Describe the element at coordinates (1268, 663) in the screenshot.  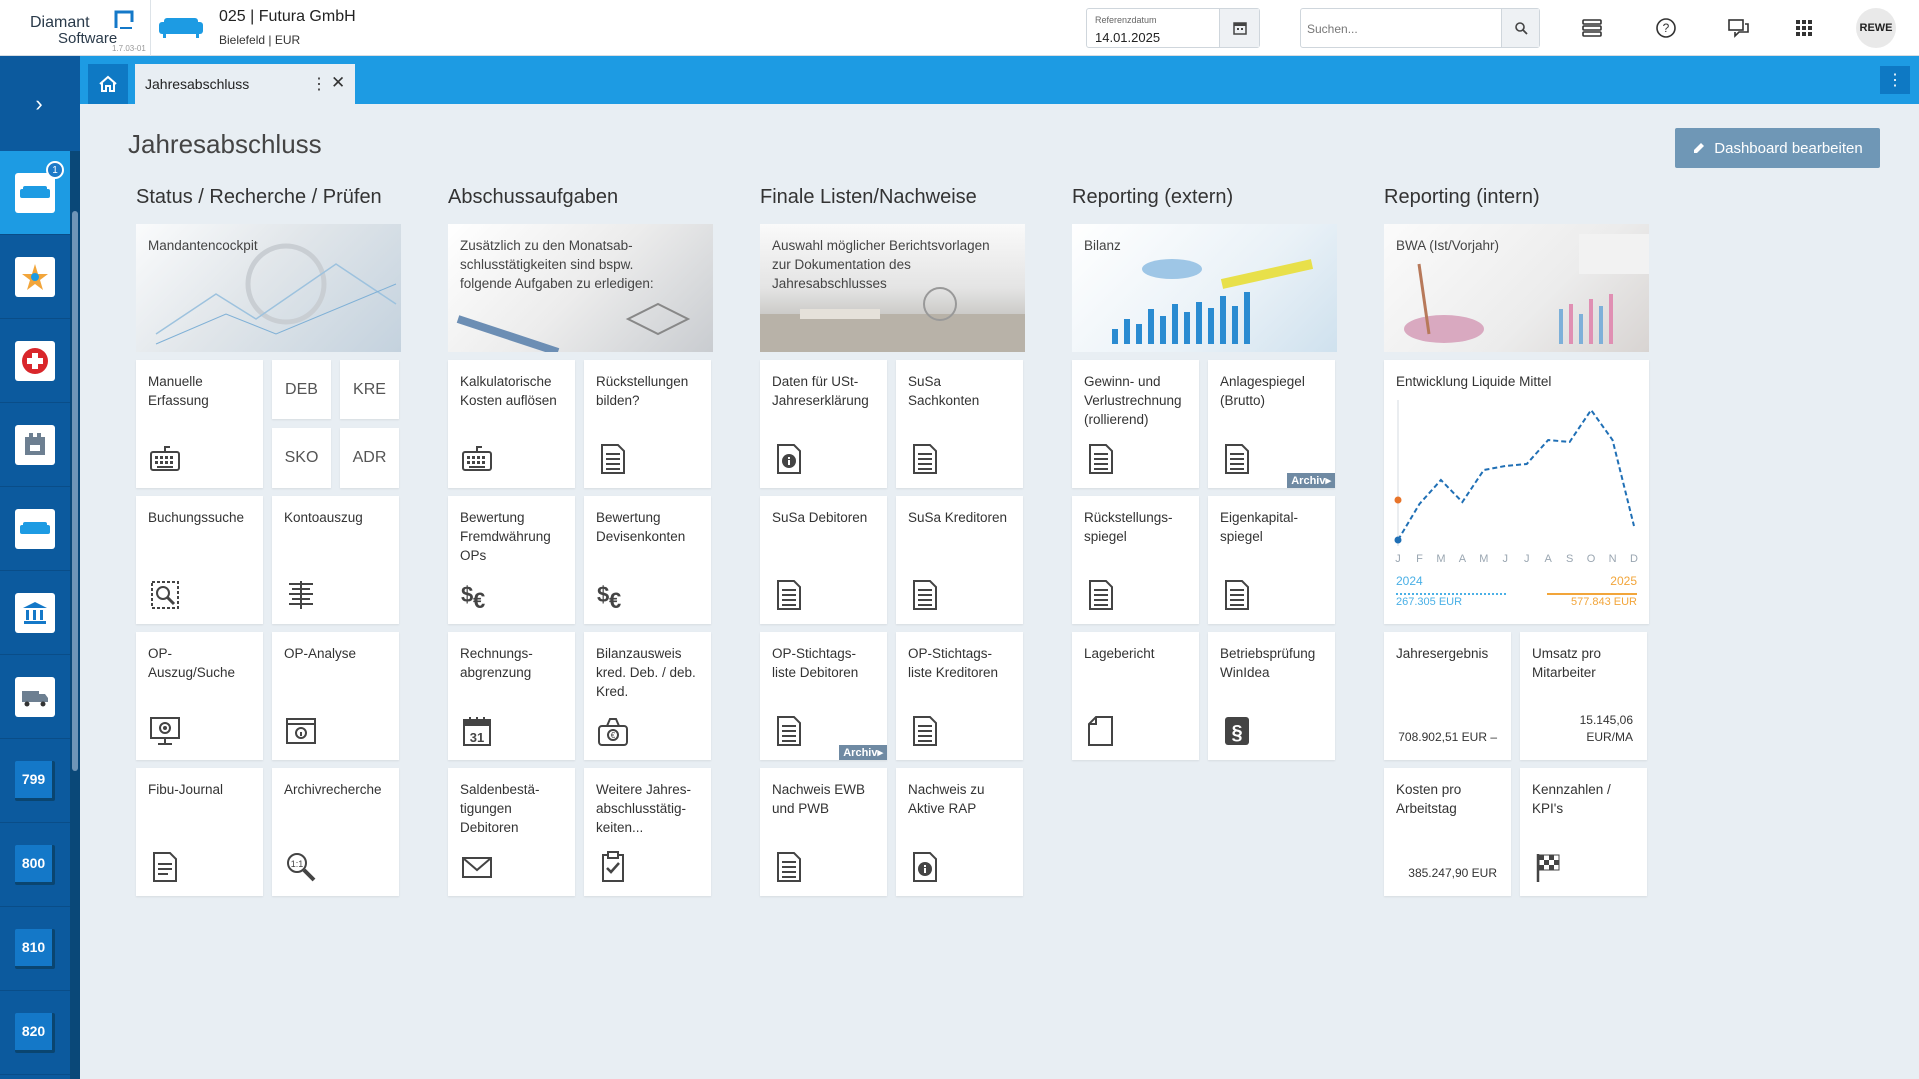
I see `tile-label: Betriebsprüfung WinIdea` at that location.